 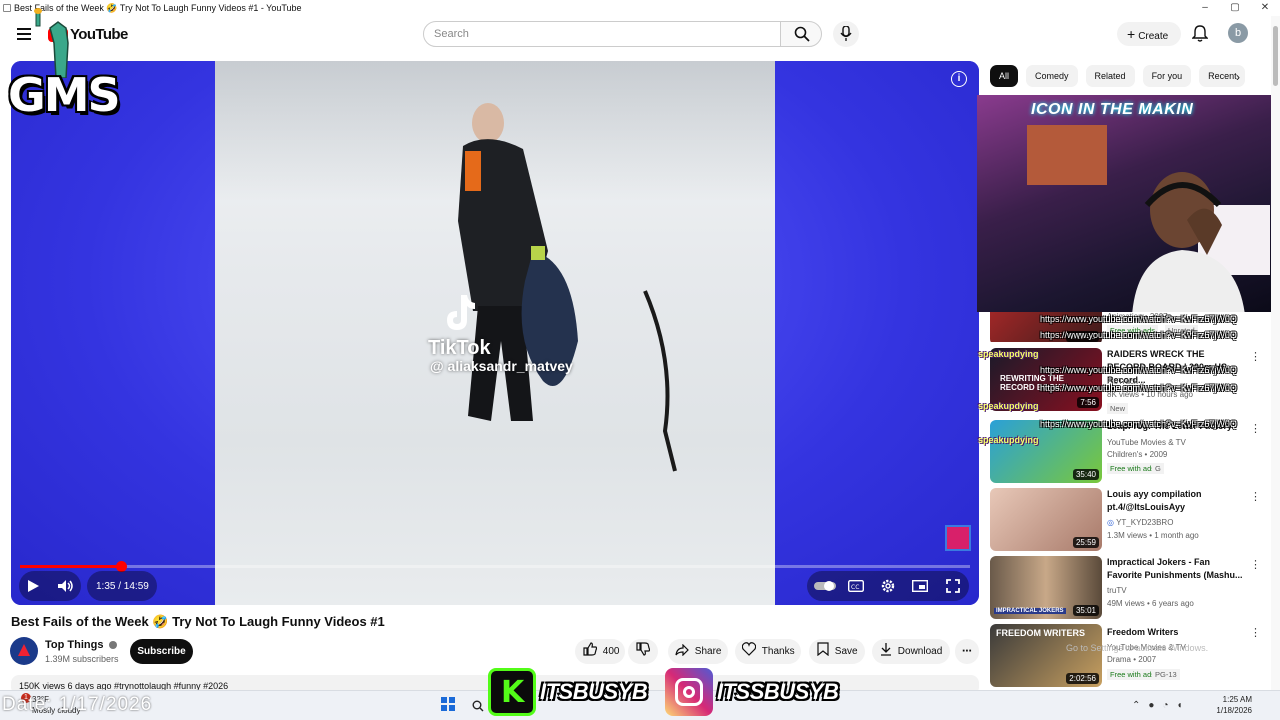 I want to click on thanks-button: Thanks, so click(x=768, y=651).